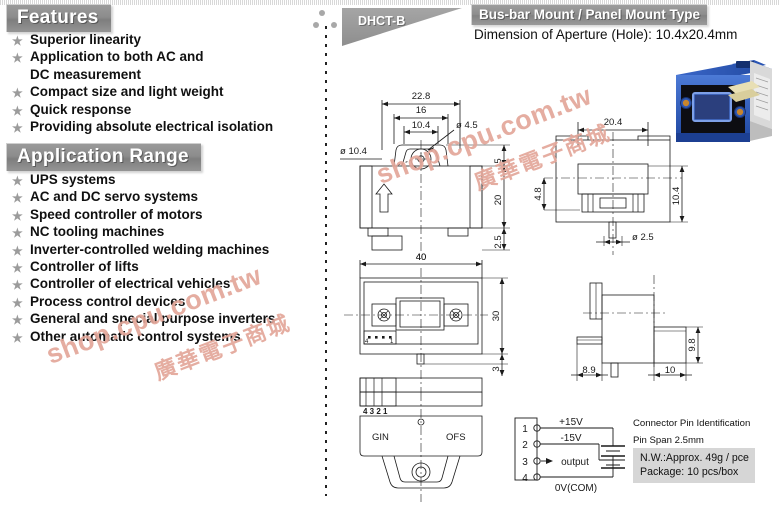 The width and height of the screenshot is (780, 521). What do you see at coordinates (433, 162) in the screenshot?
I see `drawing-front-view: 22.8 16 10.4 ø 4.5 ø 10.4 5 20 2.5 40` at bounding box center [433, 162].